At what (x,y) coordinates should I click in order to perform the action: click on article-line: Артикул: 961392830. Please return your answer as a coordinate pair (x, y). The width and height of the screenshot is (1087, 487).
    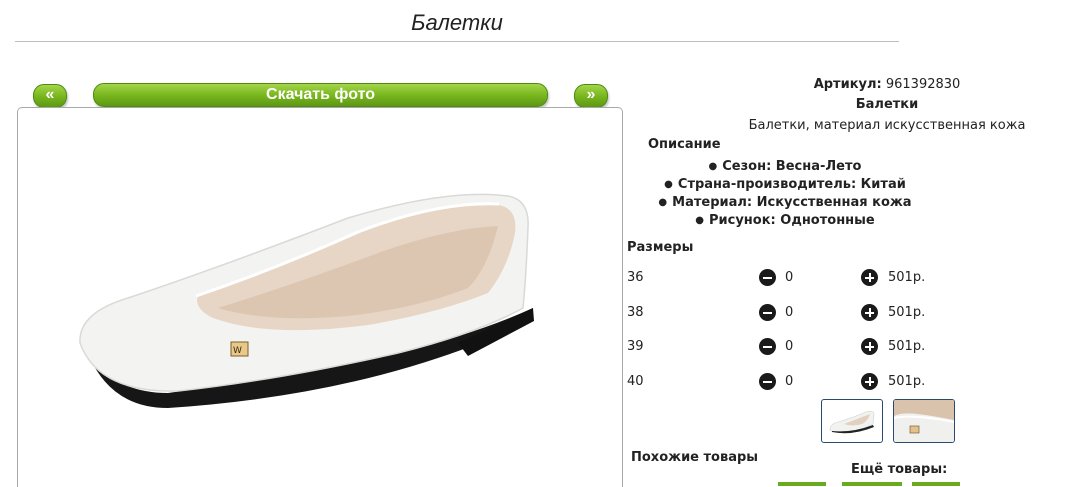
    Looking at the image, I should click on (887, 84).